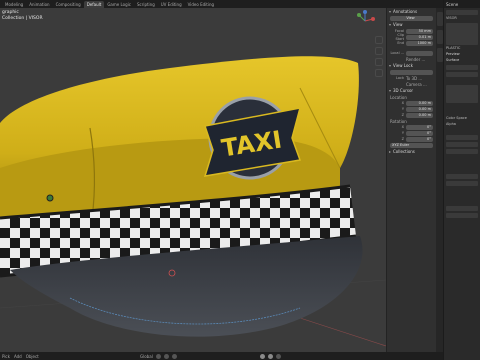 This screenshot has height=360, width=480. What do you see at coordinates (119, 4) in the screenshot?
I see `tab-game-logic: Game Logic` at bounding box center [119, 4].